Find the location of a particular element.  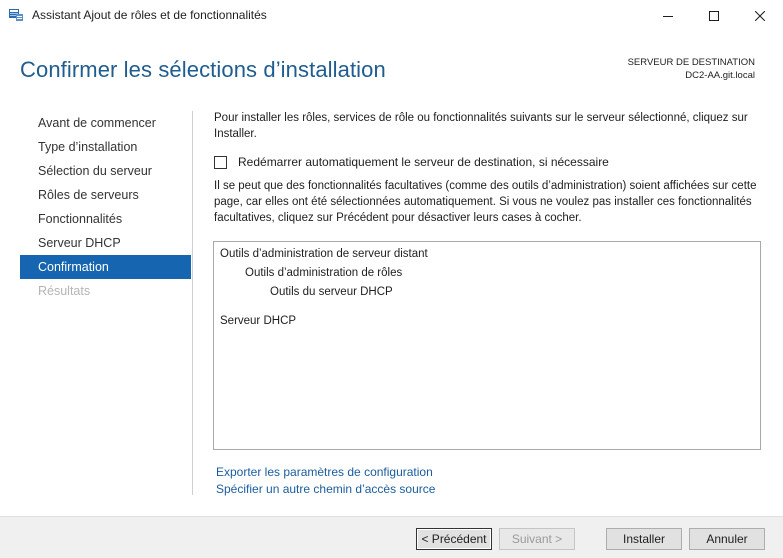

install-button: Installer is located at coordinates (644, 539).